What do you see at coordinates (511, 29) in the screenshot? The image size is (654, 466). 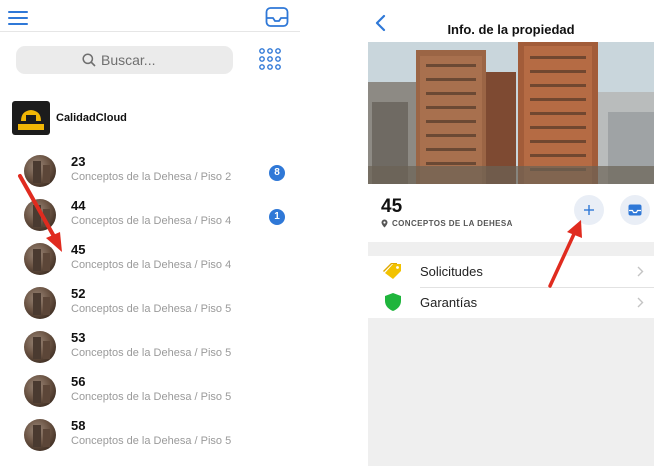 I see `page-title: Info. de la propiedad` at bounding box center [511, 29].